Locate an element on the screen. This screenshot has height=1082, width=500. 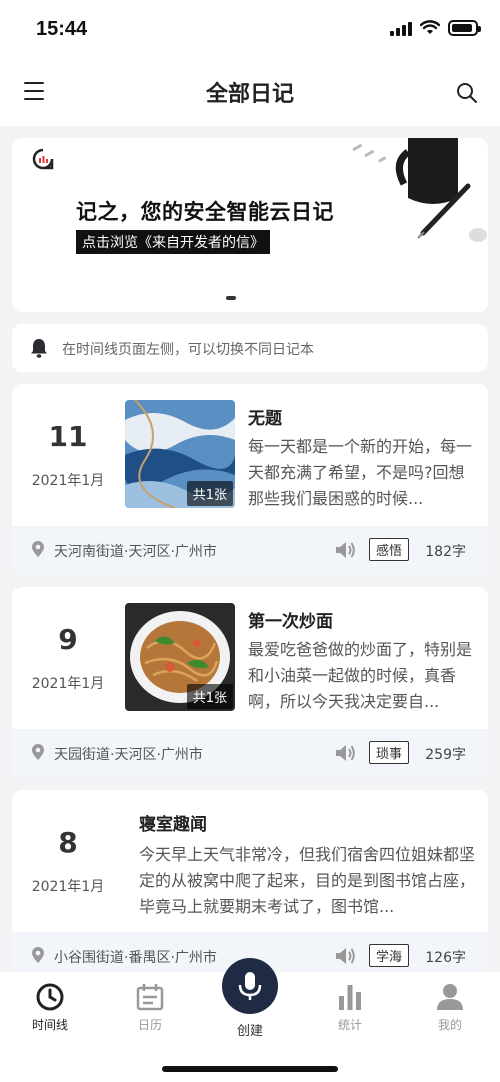
entry-day: 8 is located at coordinates (68, 842).